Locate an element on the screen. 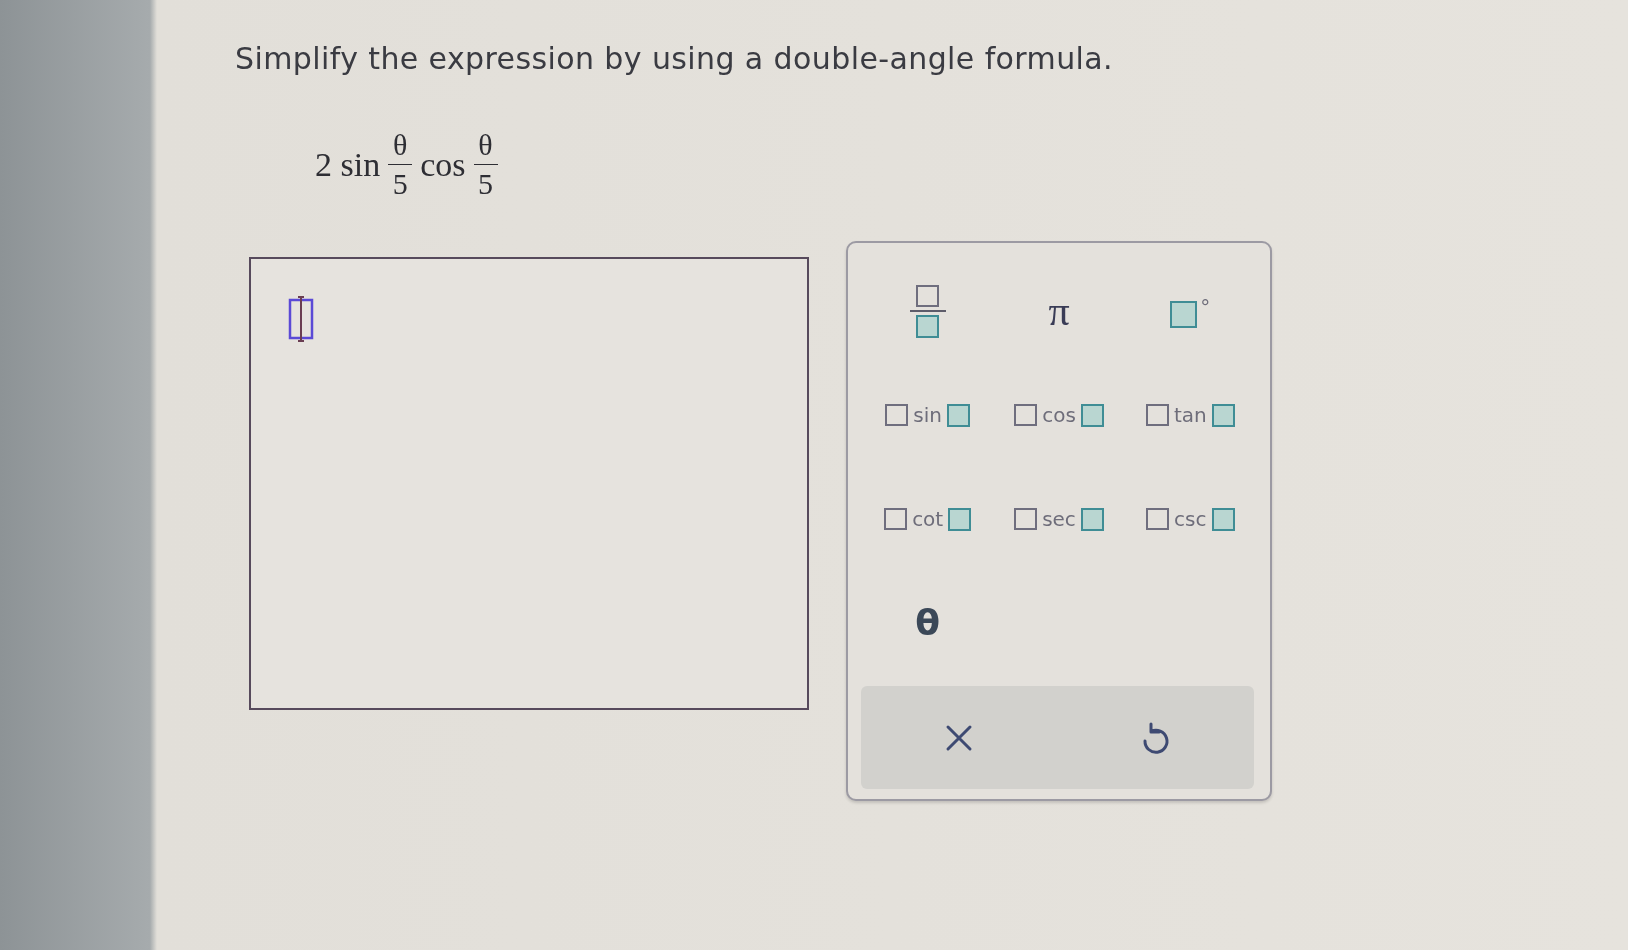 The width and height of the screenshot is (1628, 950). expression-text: 2 sin is located at coordinates (348, 164).